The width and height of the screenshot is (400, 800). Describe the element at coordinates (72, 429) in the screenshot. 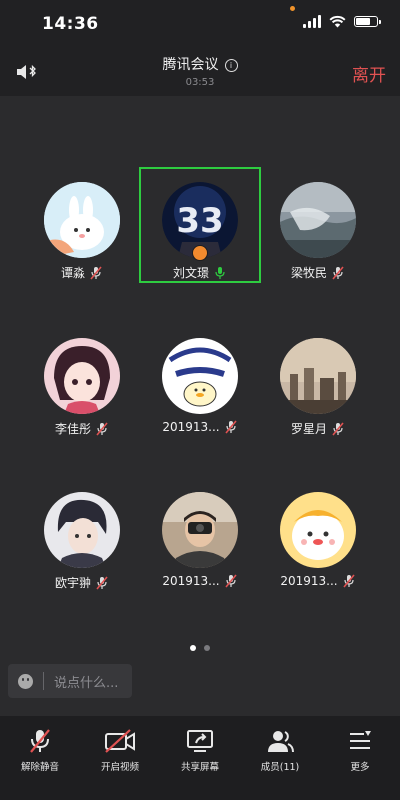

I see `participant-name: 李佳彤` at that location.